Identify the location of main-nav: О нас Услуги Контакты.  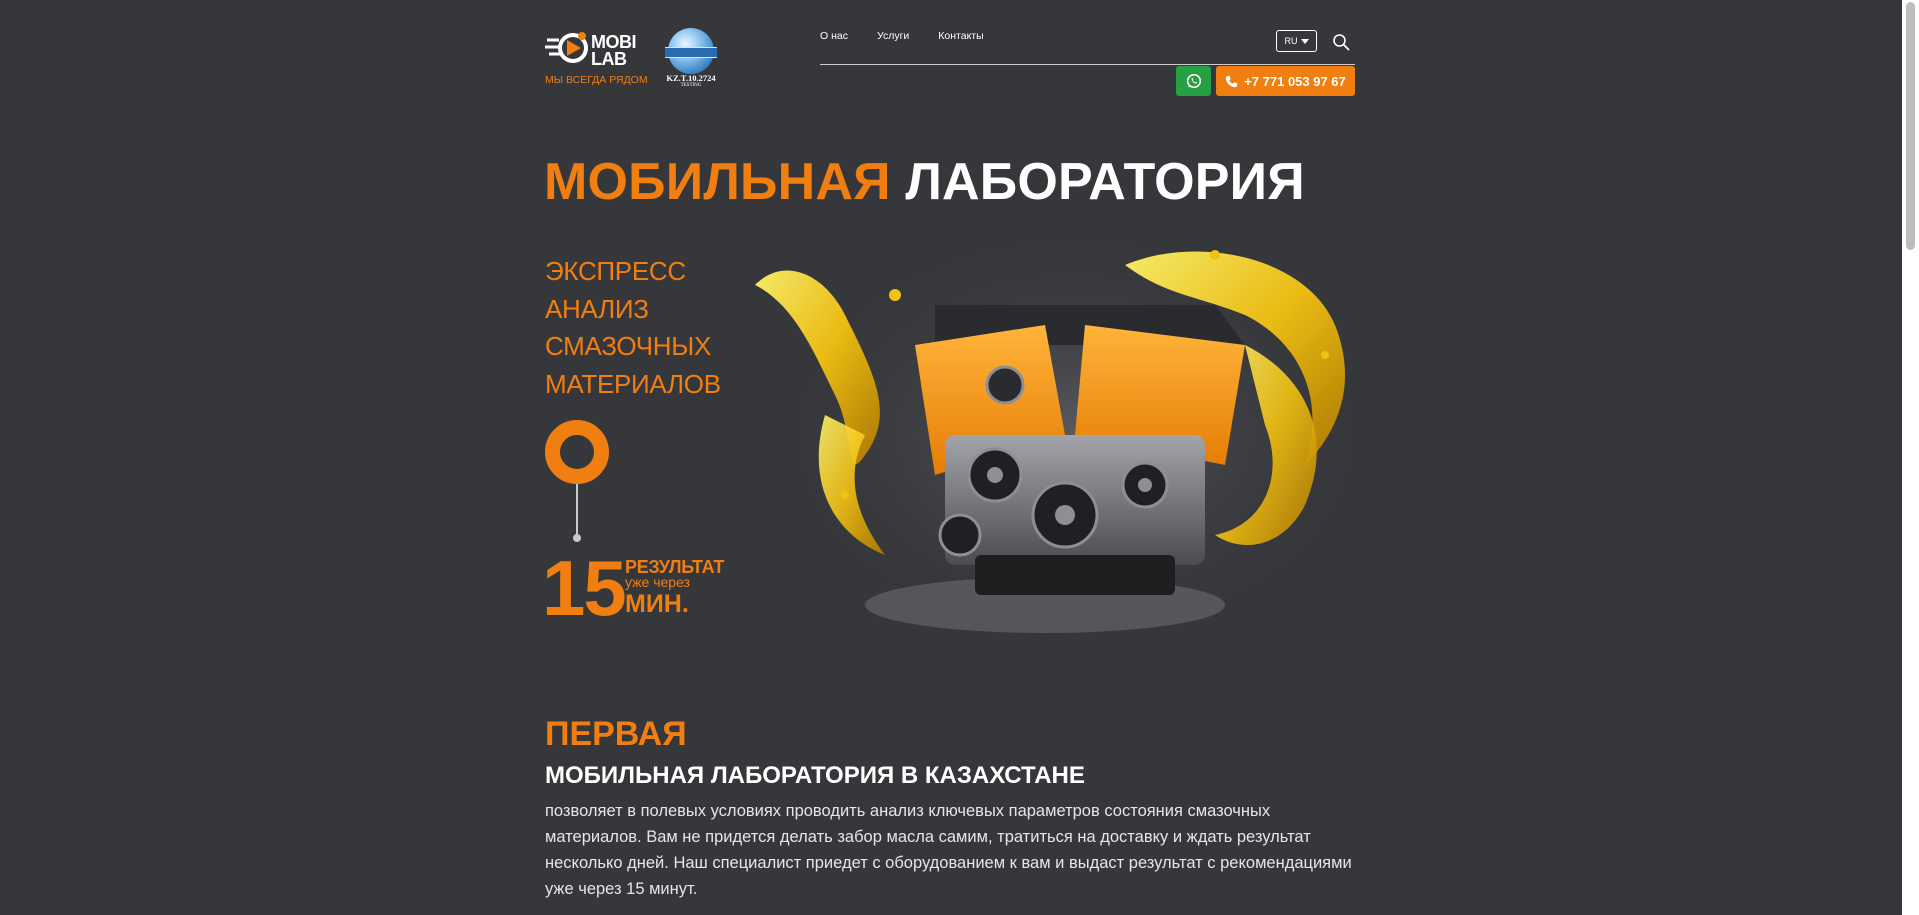
(902, 36).